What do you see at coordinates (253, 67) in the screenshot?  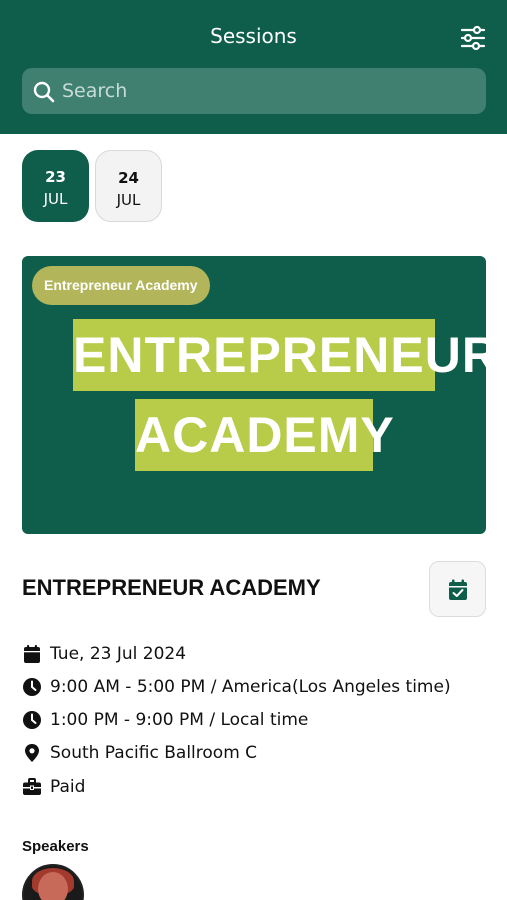 I see `top-app-bar: Sessions` at bounding box center [253, 67].